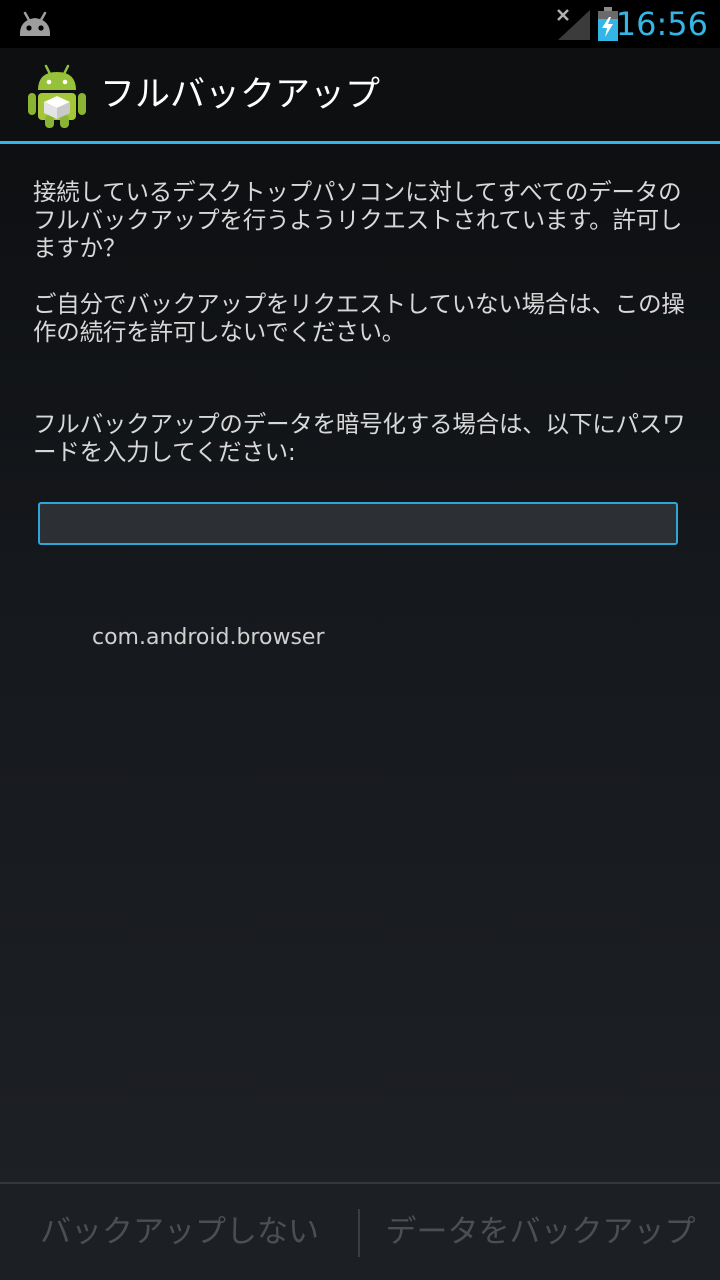 The image size is (720, 1280). I want to click on do-not-backup-button: バックアップしない, so click(179, 1232).